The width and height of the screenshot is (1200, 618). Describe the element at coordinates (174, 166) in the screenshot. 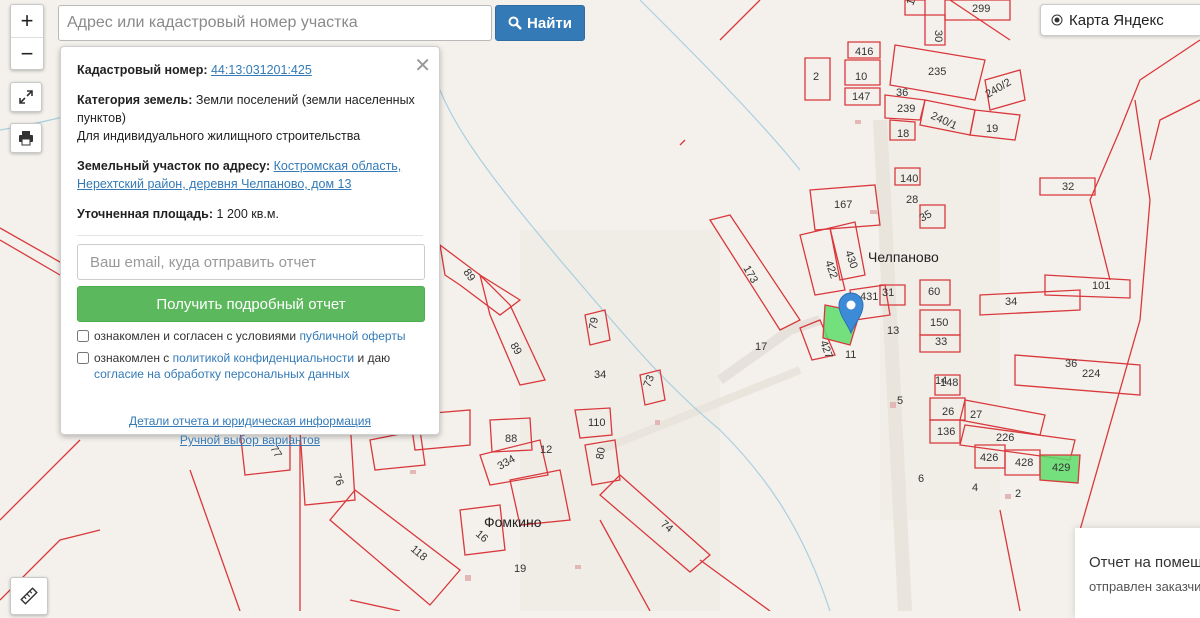

I see `address-label: Земельный участок по адресу:` at that location.